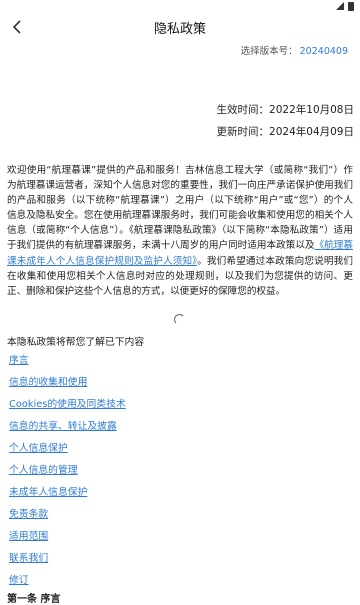  I want to click on toc-item: 信息的收集和使用, so click(67, 387).